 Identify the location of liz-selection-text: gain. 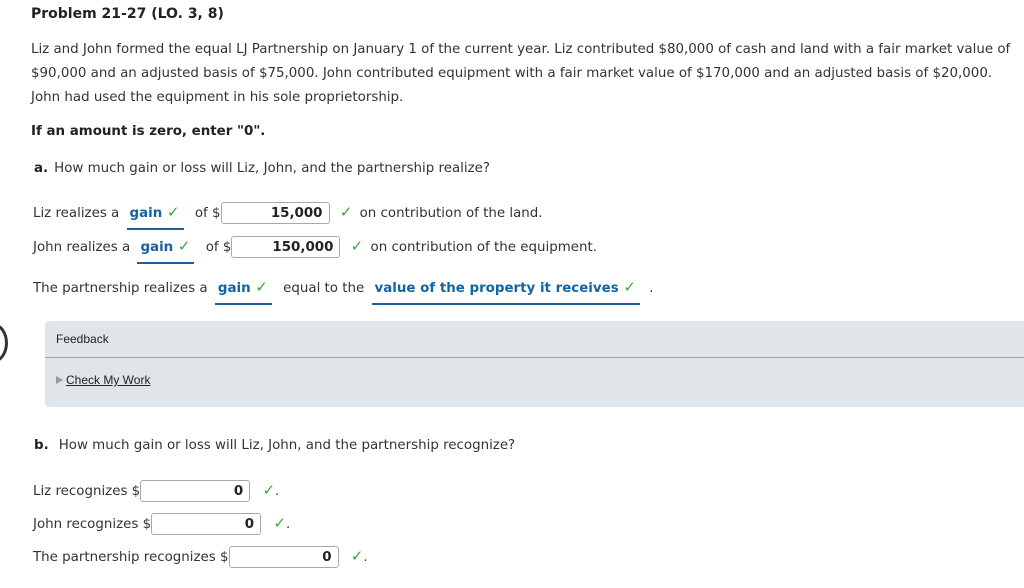
(146, 213).